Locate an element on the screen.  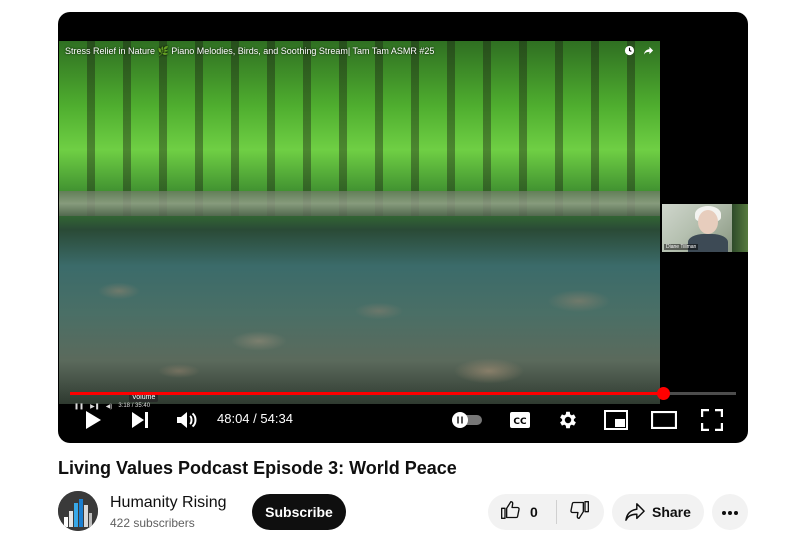
channel-logo-icon is located at coordinates (78, 511).